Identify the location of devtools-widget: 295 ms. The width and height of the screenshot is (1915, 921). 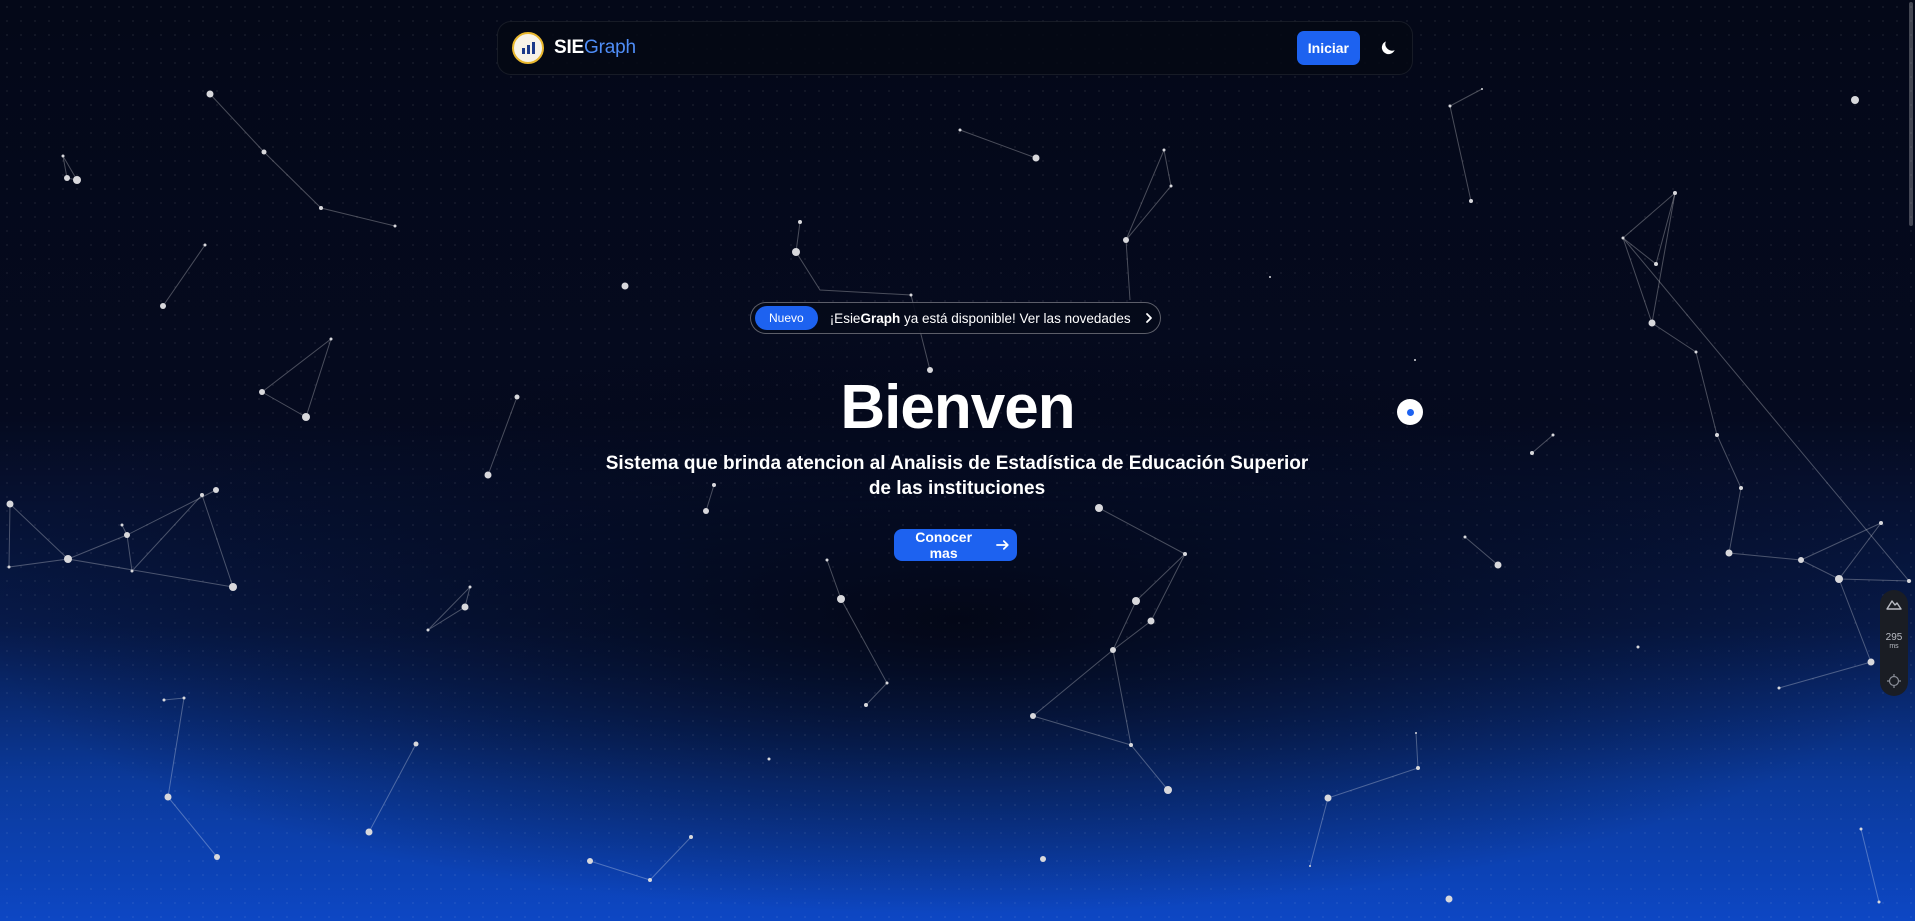
(1894, 643).